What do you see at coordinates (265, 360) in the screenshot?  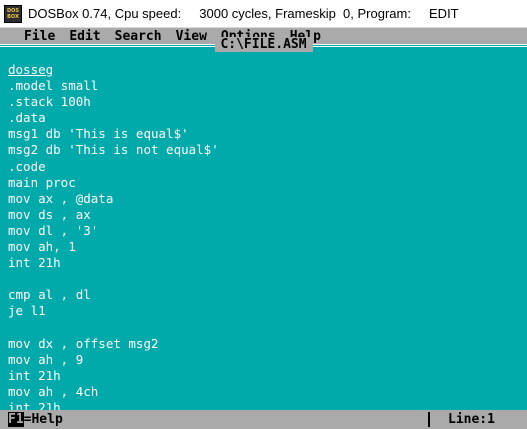 I see `code-line: mov ah , 9` at bounding box center [265, 360].